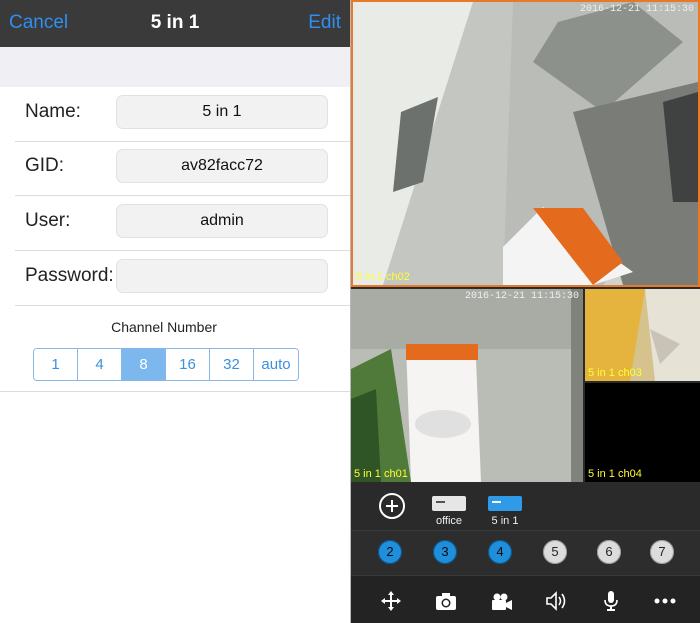  I want to click on channel-bar: 2 3 4 5 6 7, so click(525, 552).